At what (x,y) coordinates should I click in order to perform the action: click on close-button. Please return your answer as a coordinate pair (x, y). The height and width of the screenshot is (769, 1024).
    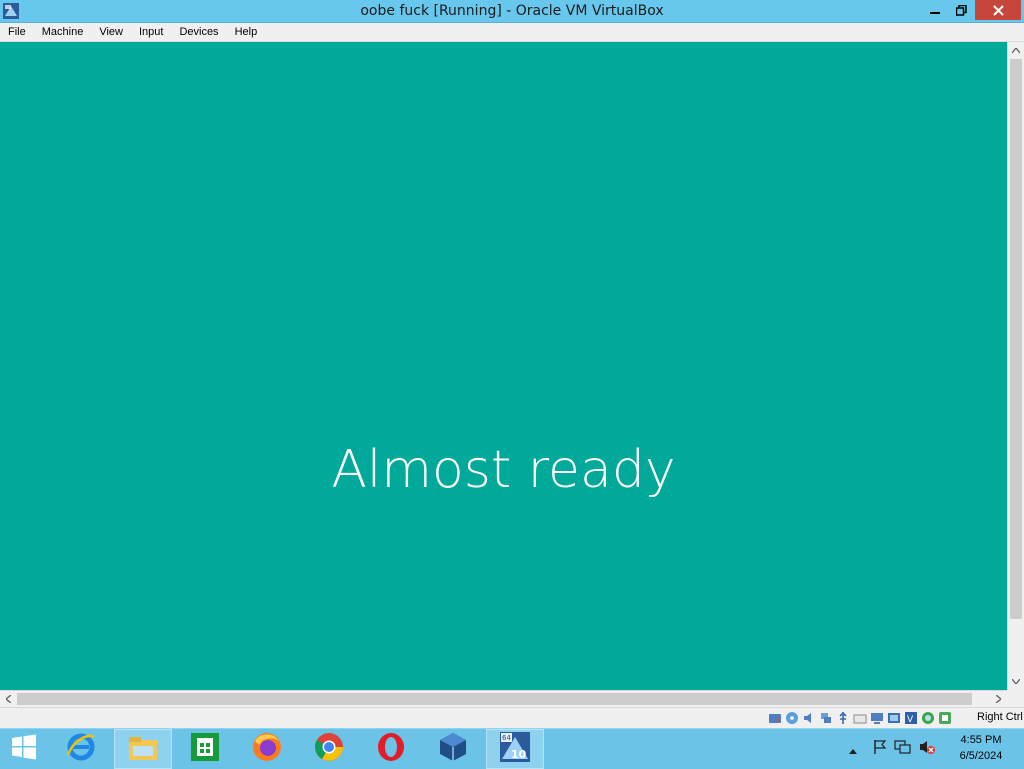
    Looking at the image, I should click on (998, 10).